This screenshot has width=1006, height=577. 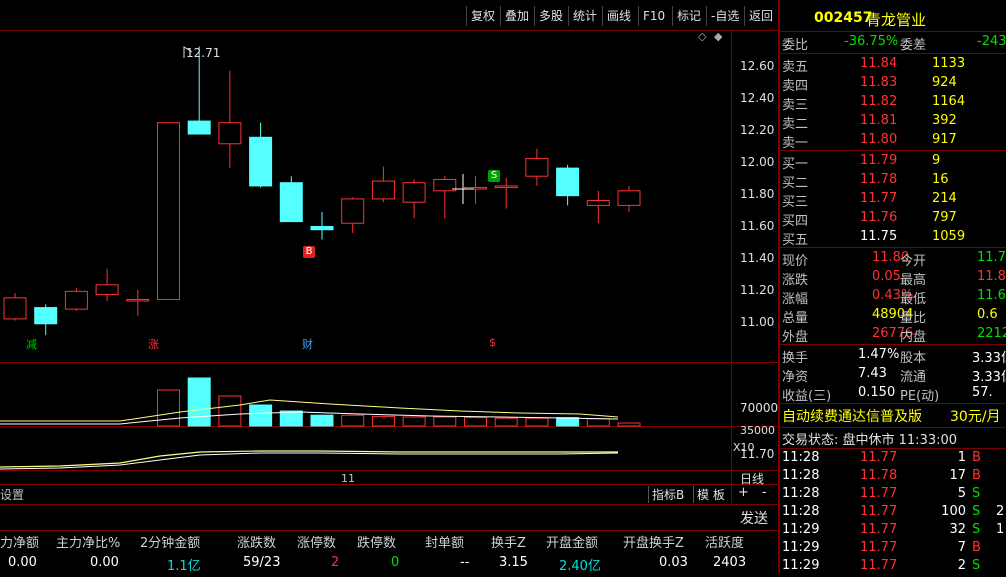 I want to click on bid-volume: 214, so click(x=944, y=198).